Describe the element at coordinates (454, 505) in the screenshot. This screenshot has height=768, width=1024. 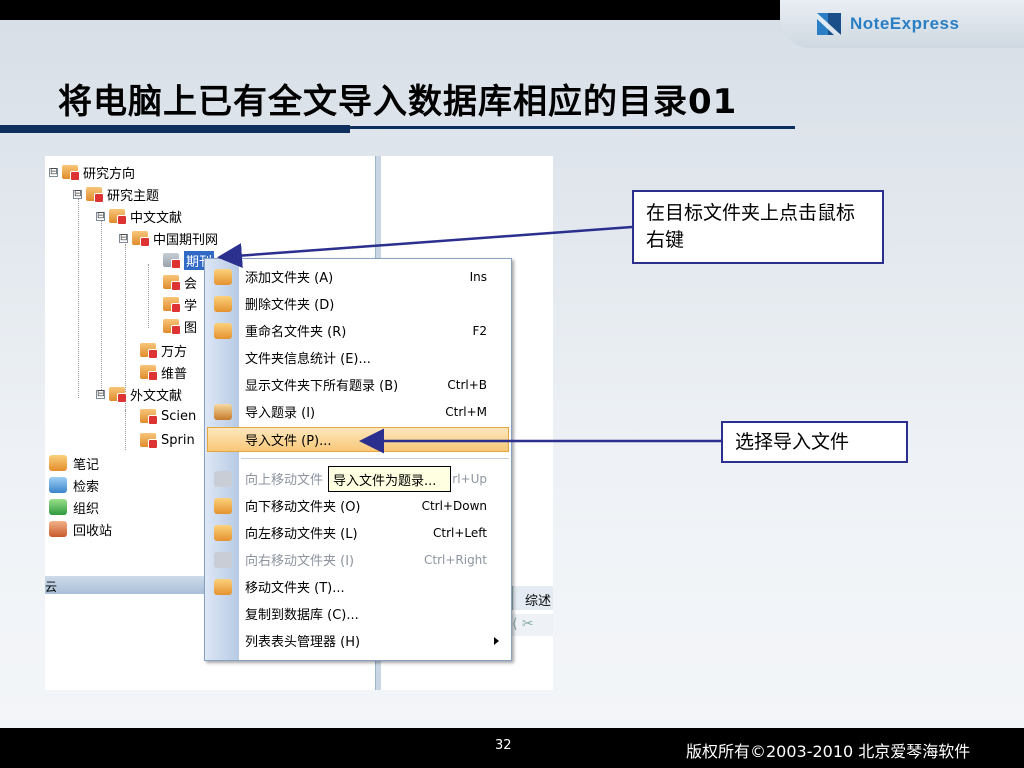
I see `menu-item-shortcut: Ctrl+Down` at that location.